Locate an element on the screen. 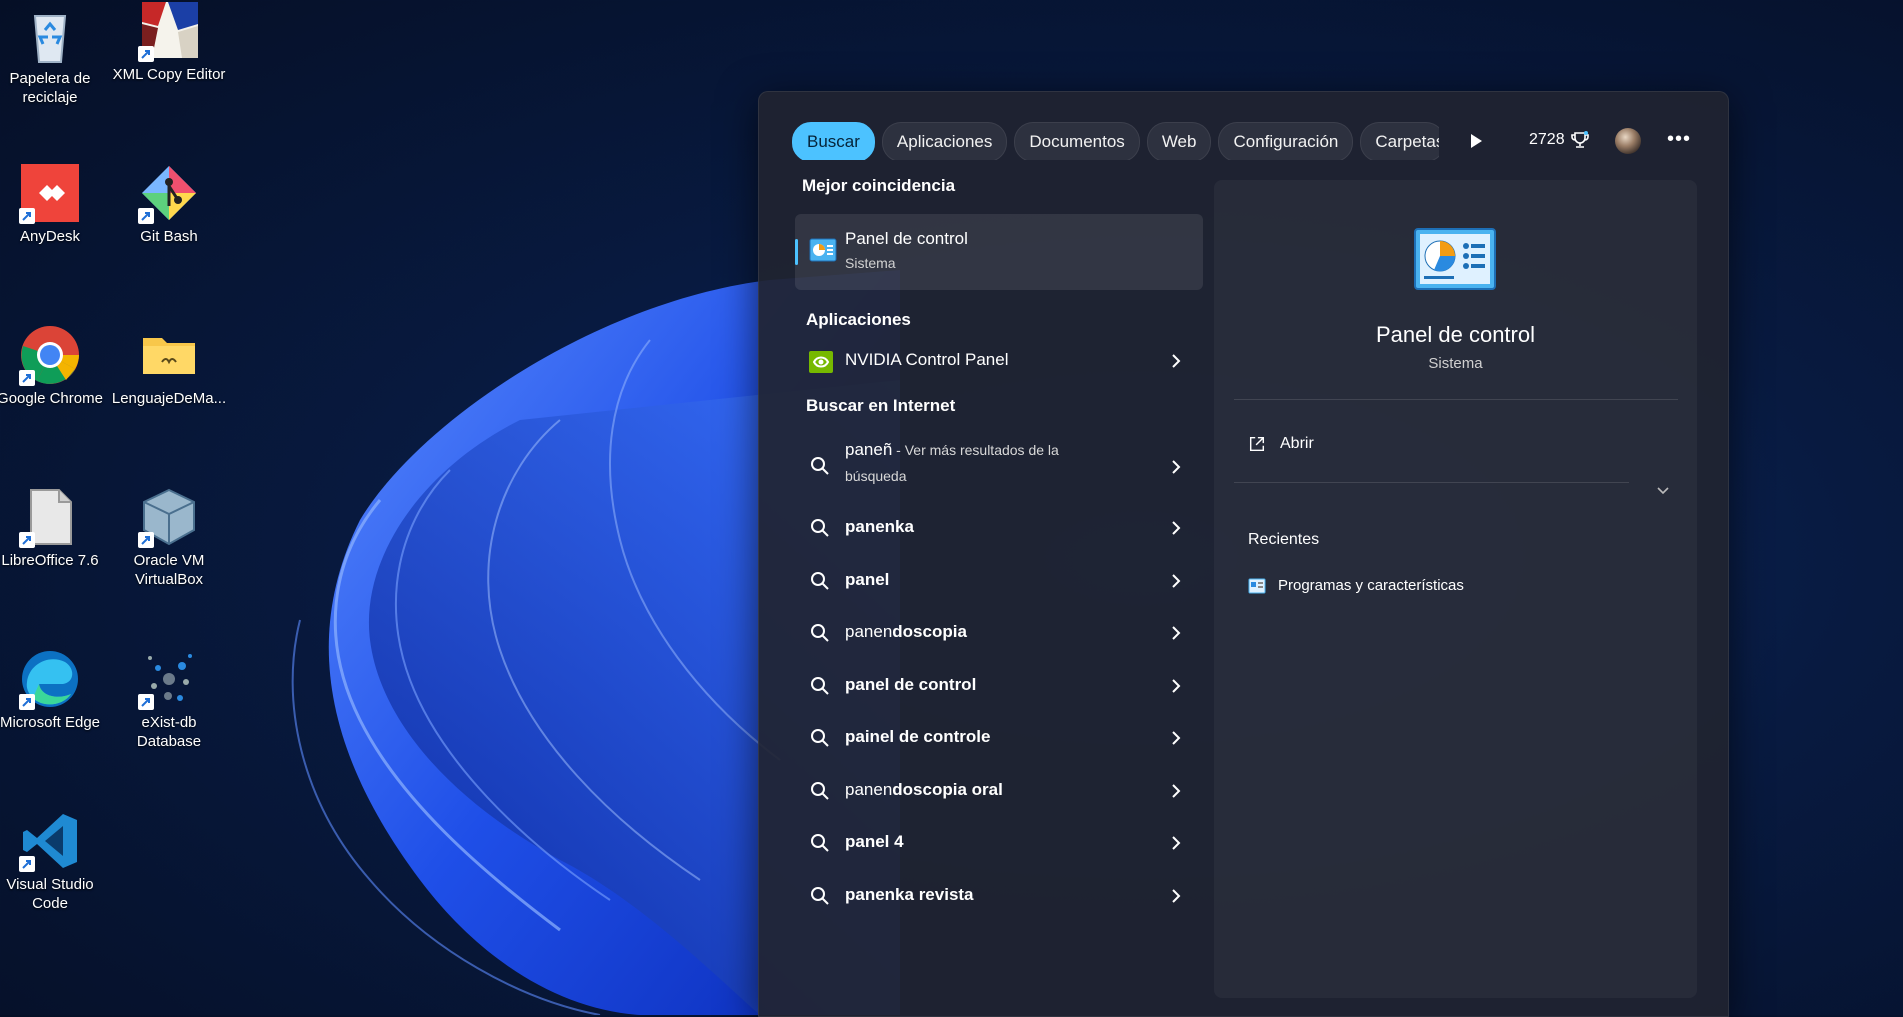 The height and width of the screenshot is (1017, 1903). web-heading: Buscar en Internet is located at coordinates (881, 405).